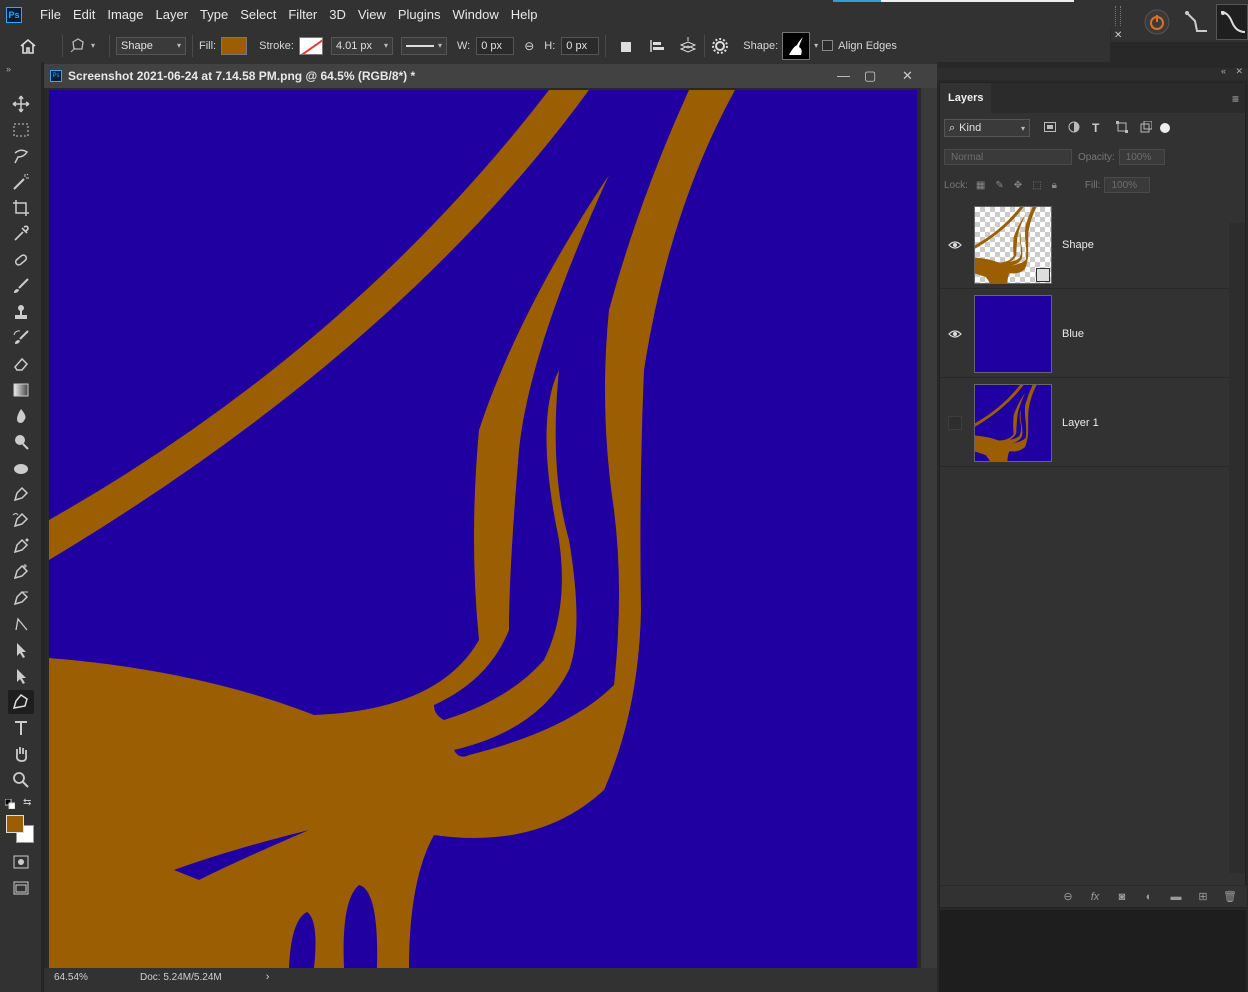 Image resolution: width=1248 pixels, height=992 pixels. What do you see at coordinates (21, 702) in the screenshot?
I see `custom-shape-icon` at bounding box center [21, 702].